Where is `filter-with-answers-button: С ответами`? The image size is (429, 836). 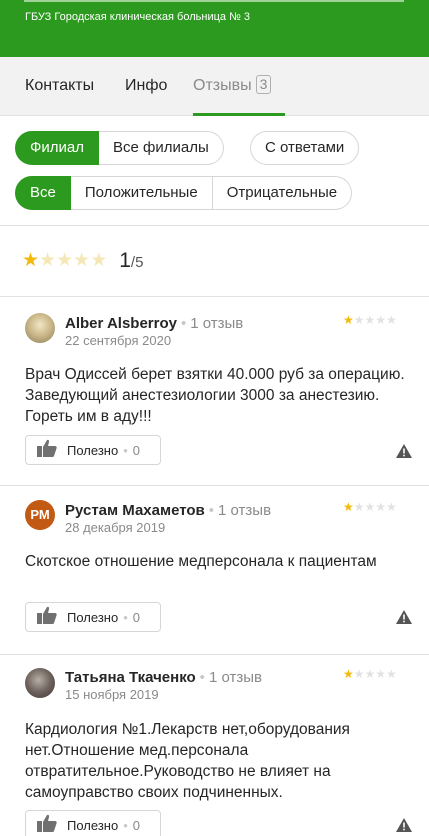 filter-with-answers-button: С ответами is located at coordinates (305, 148).